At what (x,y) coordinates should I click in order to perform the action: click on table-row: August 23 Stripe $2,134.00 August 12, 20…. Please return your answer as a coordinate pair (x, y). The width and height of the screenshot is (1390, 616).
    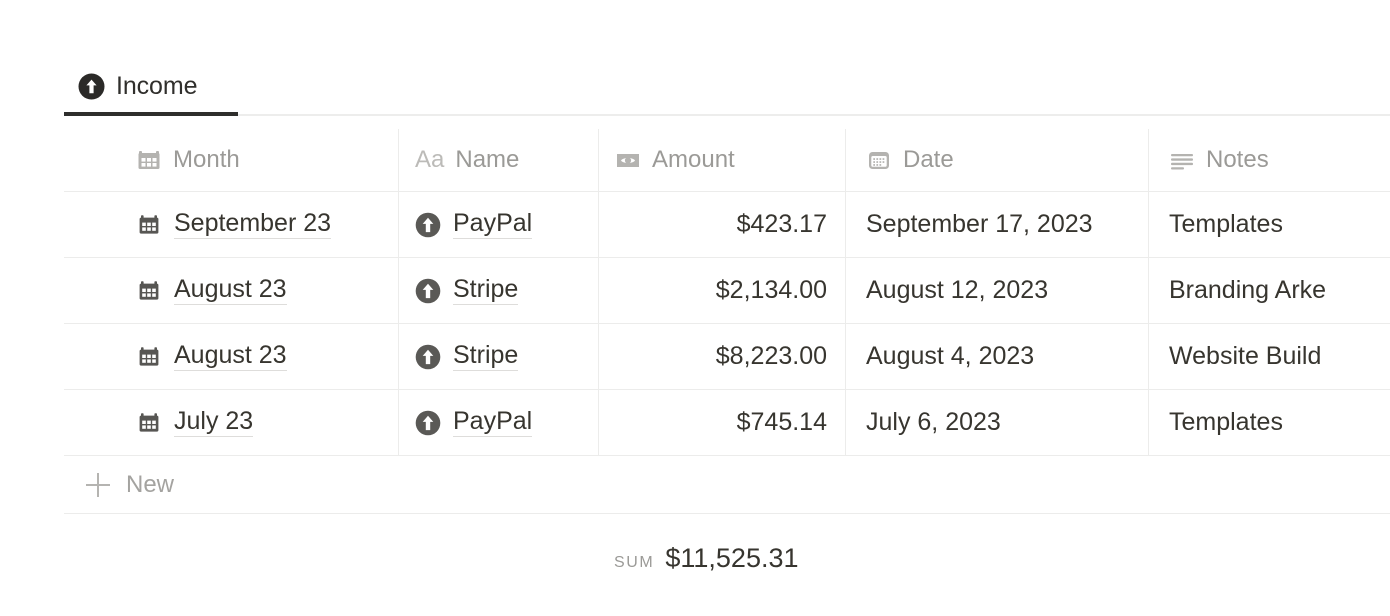
    Looking at the image, I should click on (727, 291).